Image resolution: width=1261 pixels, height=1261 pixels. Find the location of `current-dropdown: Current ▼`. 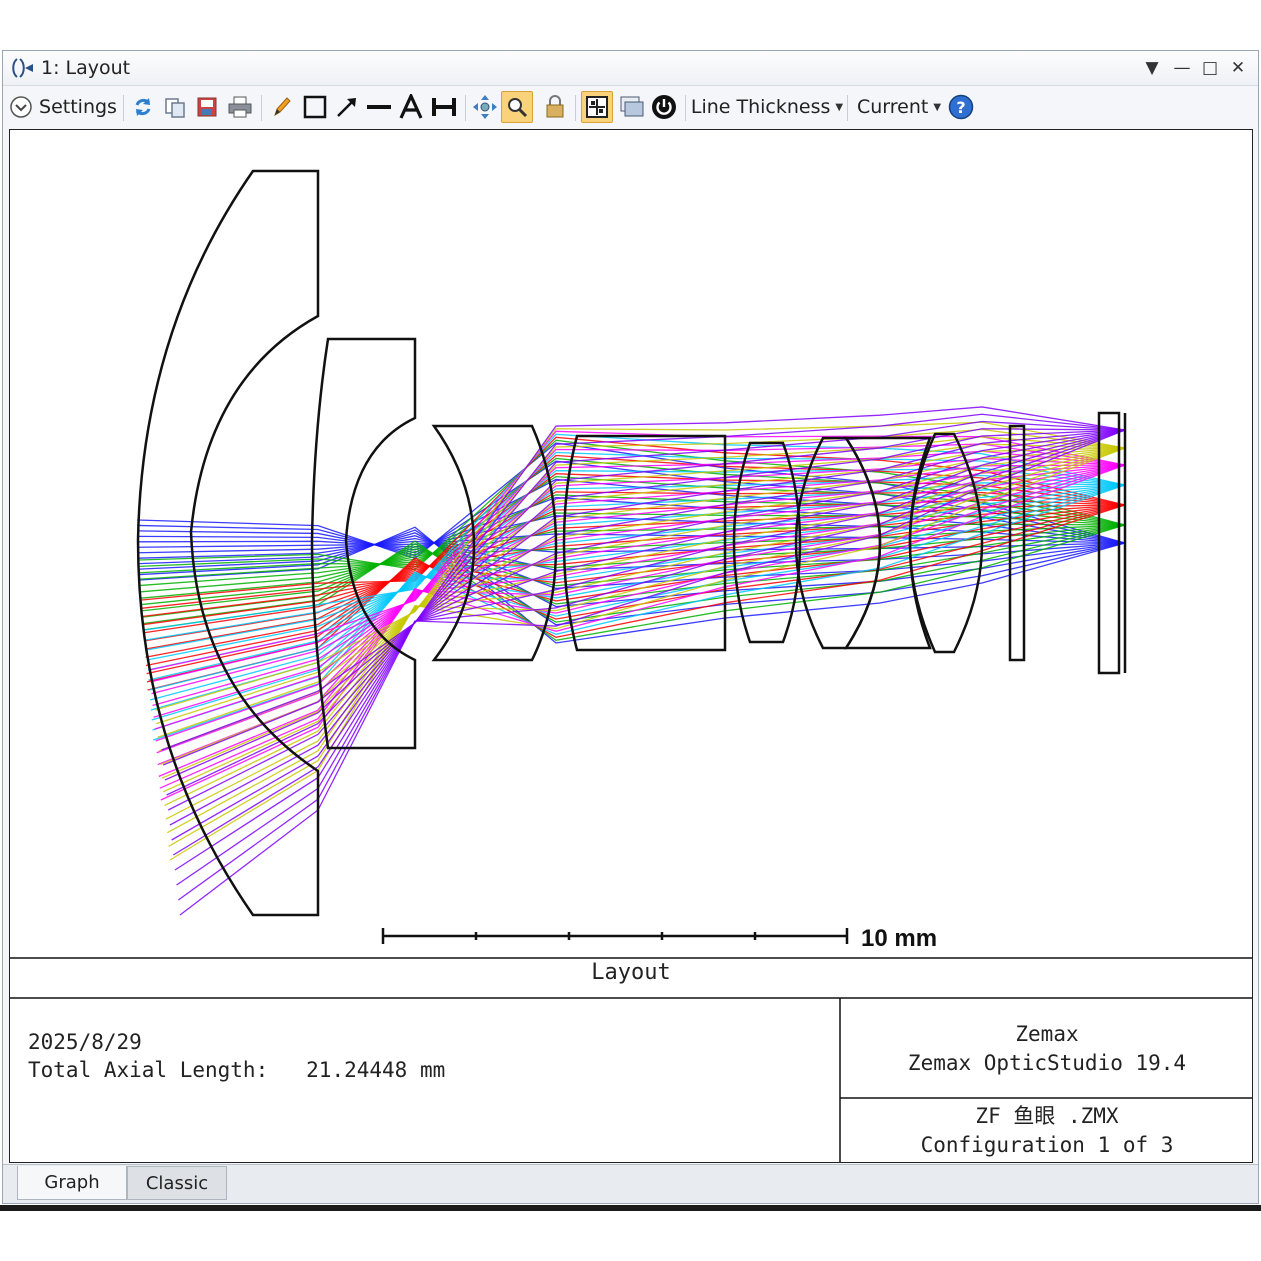

current-dropdown: Current ▼ is located at coordinates (899, 107).